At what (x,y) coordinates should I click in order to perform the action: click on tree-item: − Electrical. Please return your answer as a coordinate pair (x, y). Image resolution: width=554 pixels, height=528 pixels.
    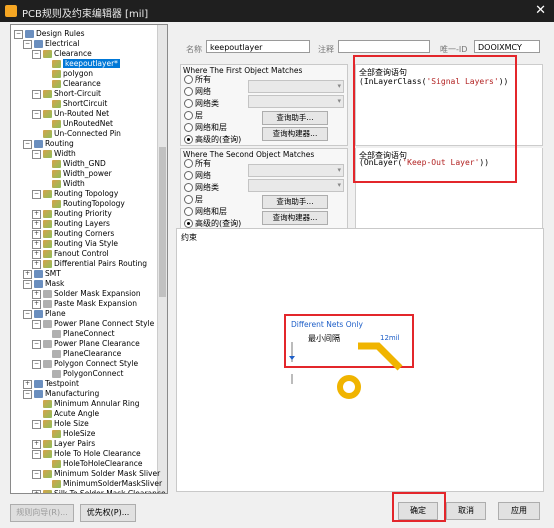
    Looking at the image, I should click on (51, 44).